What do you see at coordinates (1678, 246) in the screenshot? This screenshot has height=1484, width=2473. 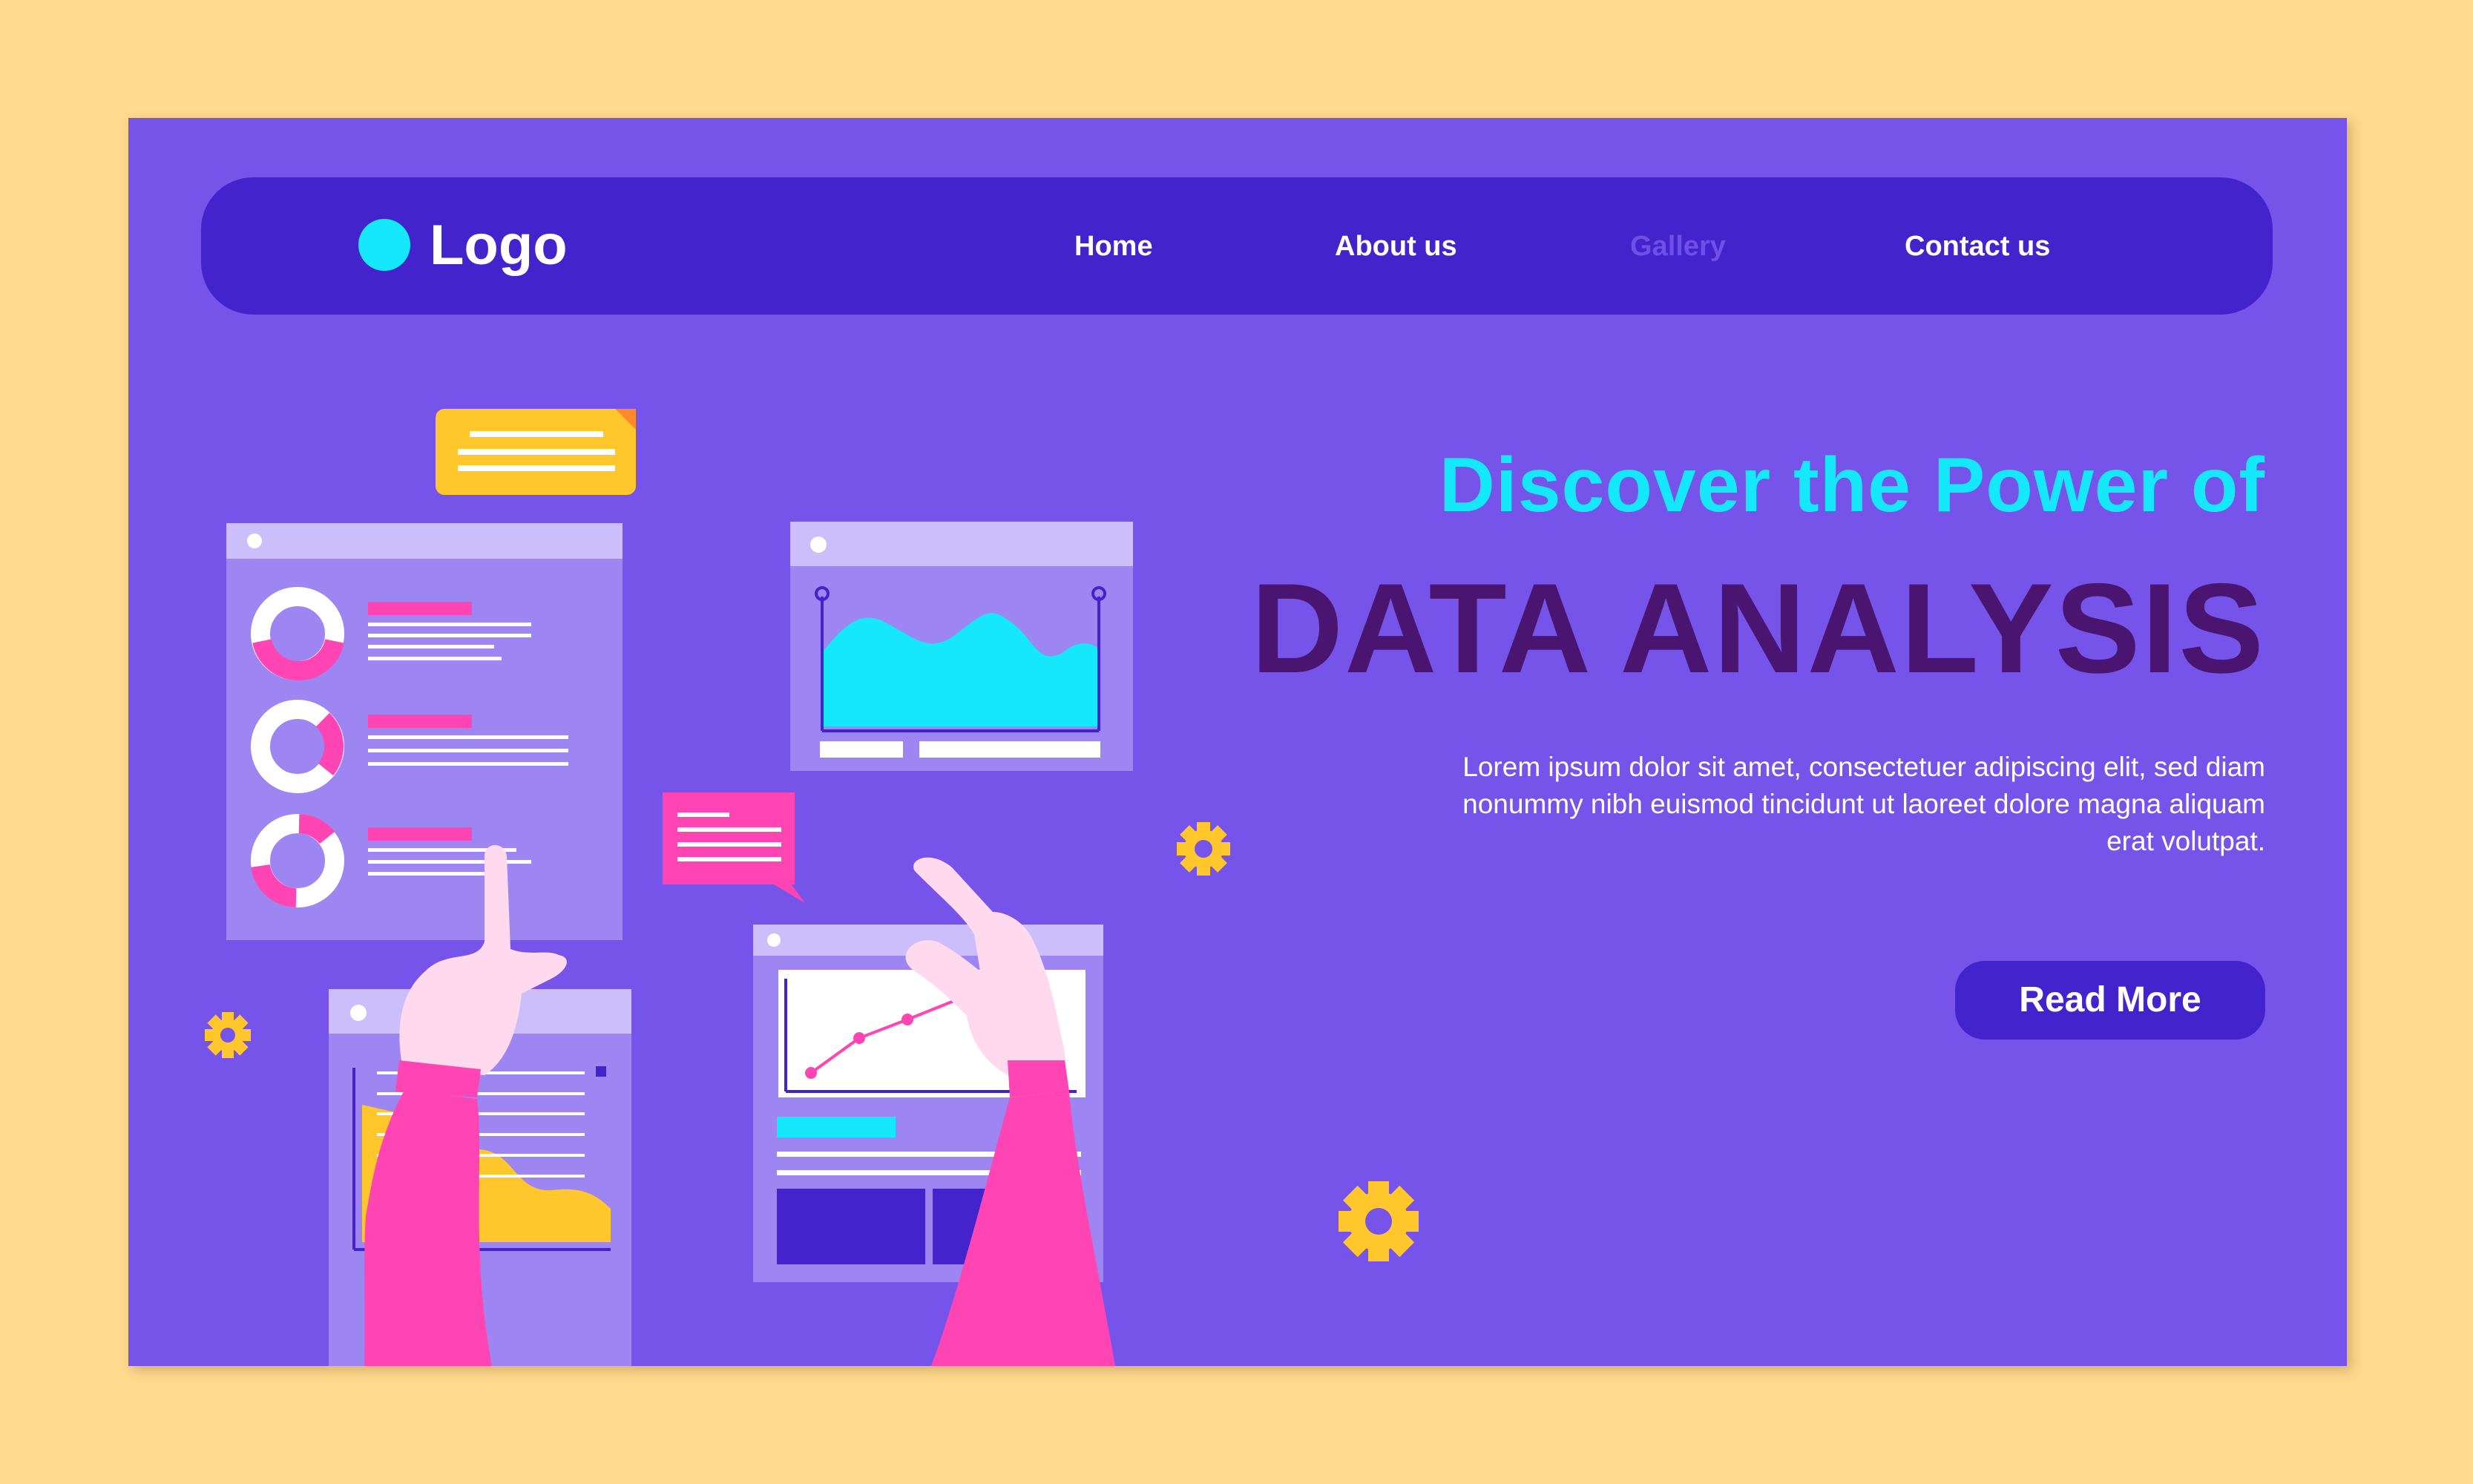 I see `nav-gallery: Gallery` at bounding box center [1678, 246].